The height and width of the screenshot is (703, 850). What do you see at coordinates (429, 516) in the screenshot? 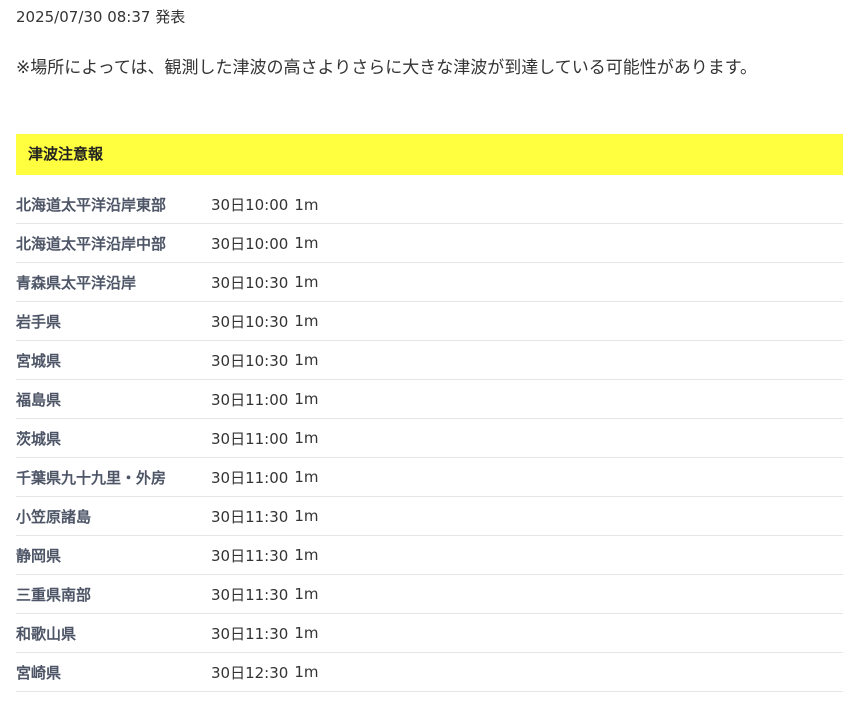
I see `region-row: 小笠原諸島 30日11:30 1m` at bounding box center [429, 516].